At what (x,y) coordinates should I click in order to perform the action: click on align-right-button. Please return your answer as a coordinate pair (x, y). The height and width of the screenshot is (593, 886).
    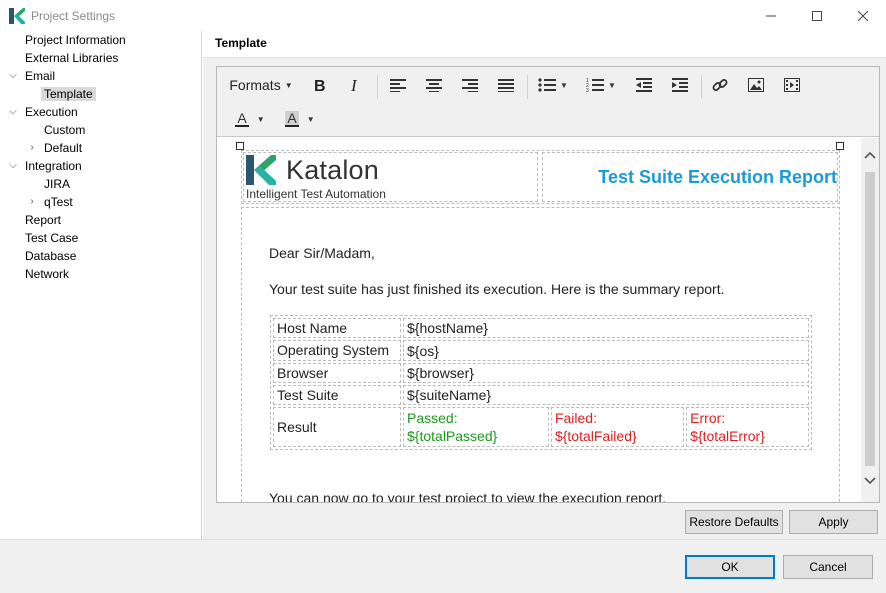
    Looking at the image, I should click on (470, 85).